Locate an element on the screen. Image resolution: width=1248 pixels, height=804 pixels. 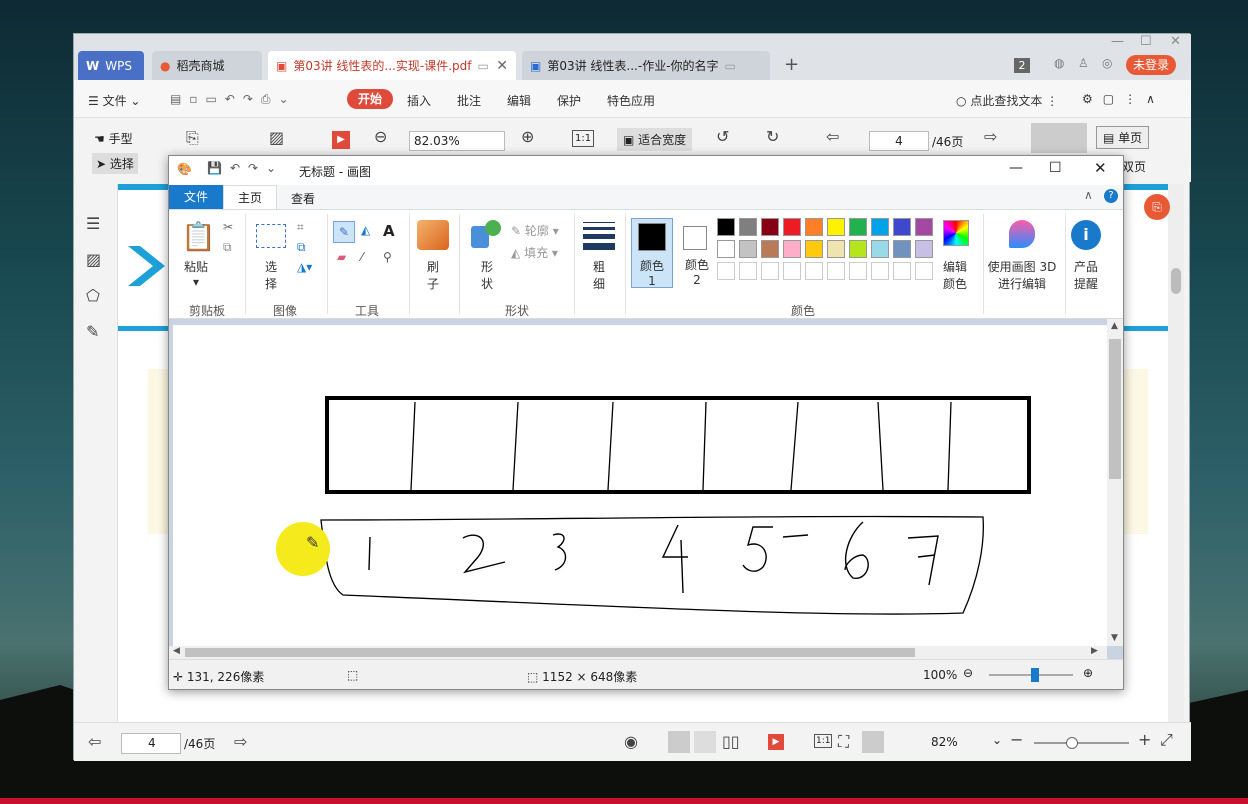
status-next-page-icon: ⇨ is located at coordinates (240, 741).